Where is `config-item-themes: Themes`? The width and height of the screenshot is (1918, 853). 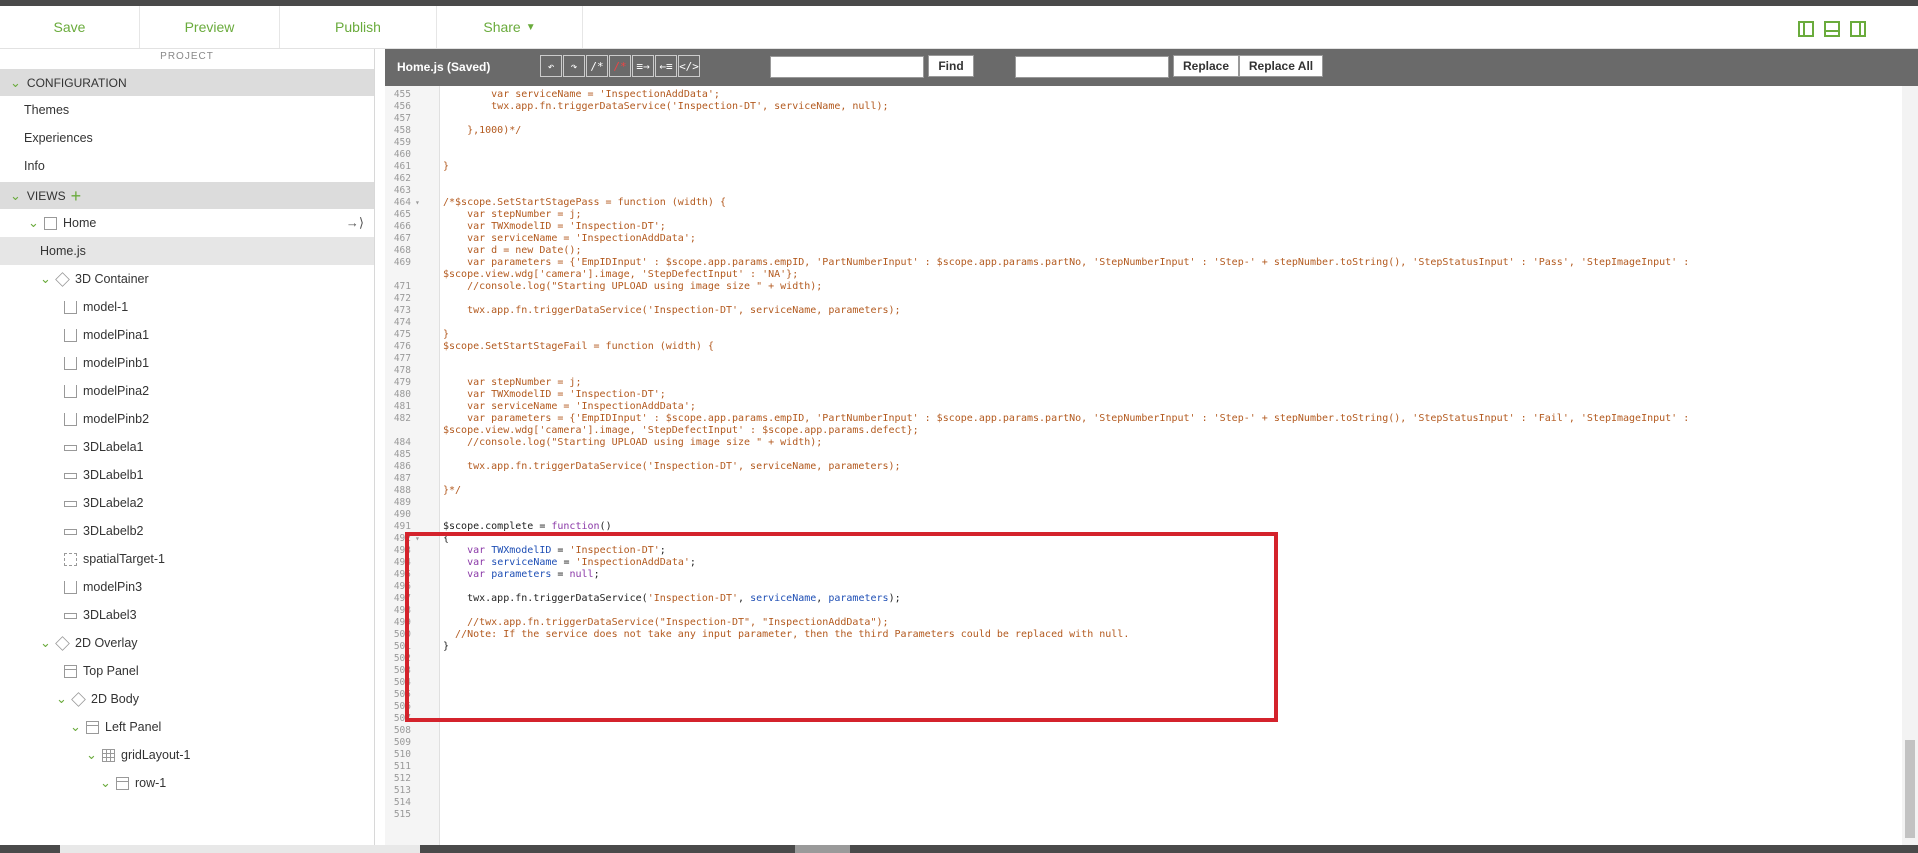 config-item-themes: Themes is located at coordinates (187, 110).